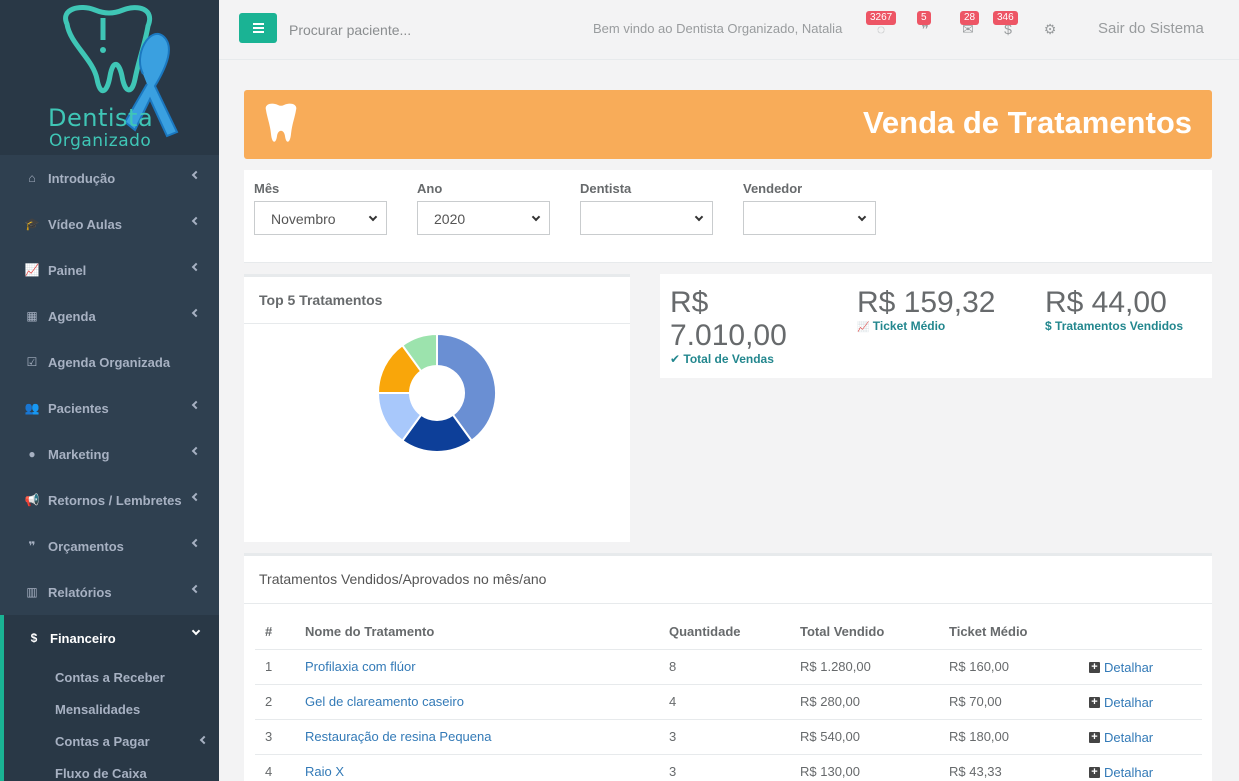  I want to click on sidebar-item-label: Introdução, so click(82, 178).